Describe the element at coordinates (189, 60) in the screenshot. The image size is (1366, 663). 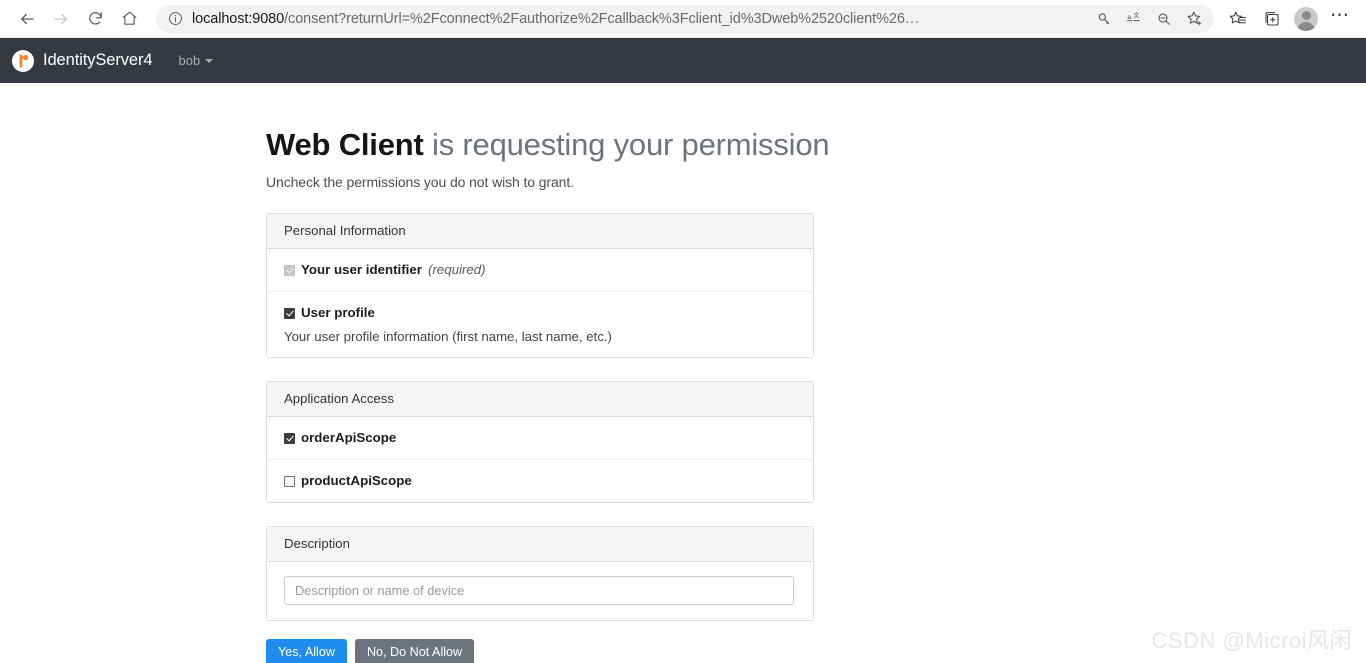
I see `navbar-username: bob` at that location.